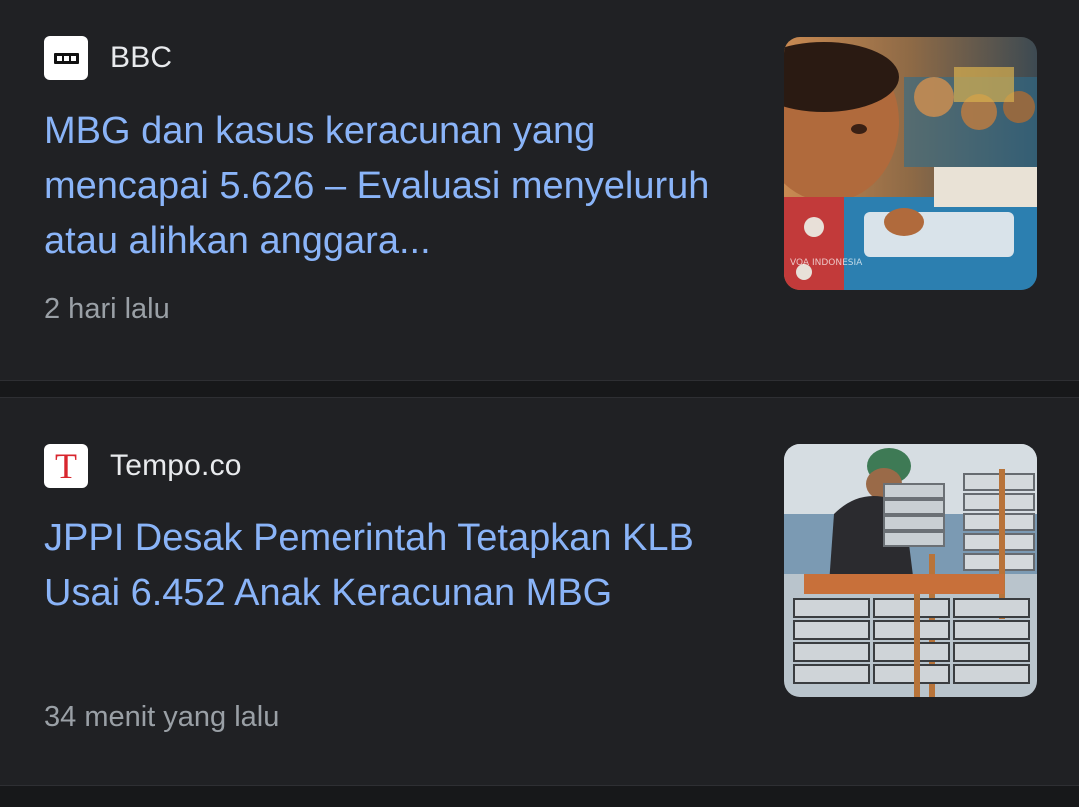 Image resolution: width=1079 pixels, height=807 pixels. I want to click on tempo-logo-icon: T, so click(66, 466).